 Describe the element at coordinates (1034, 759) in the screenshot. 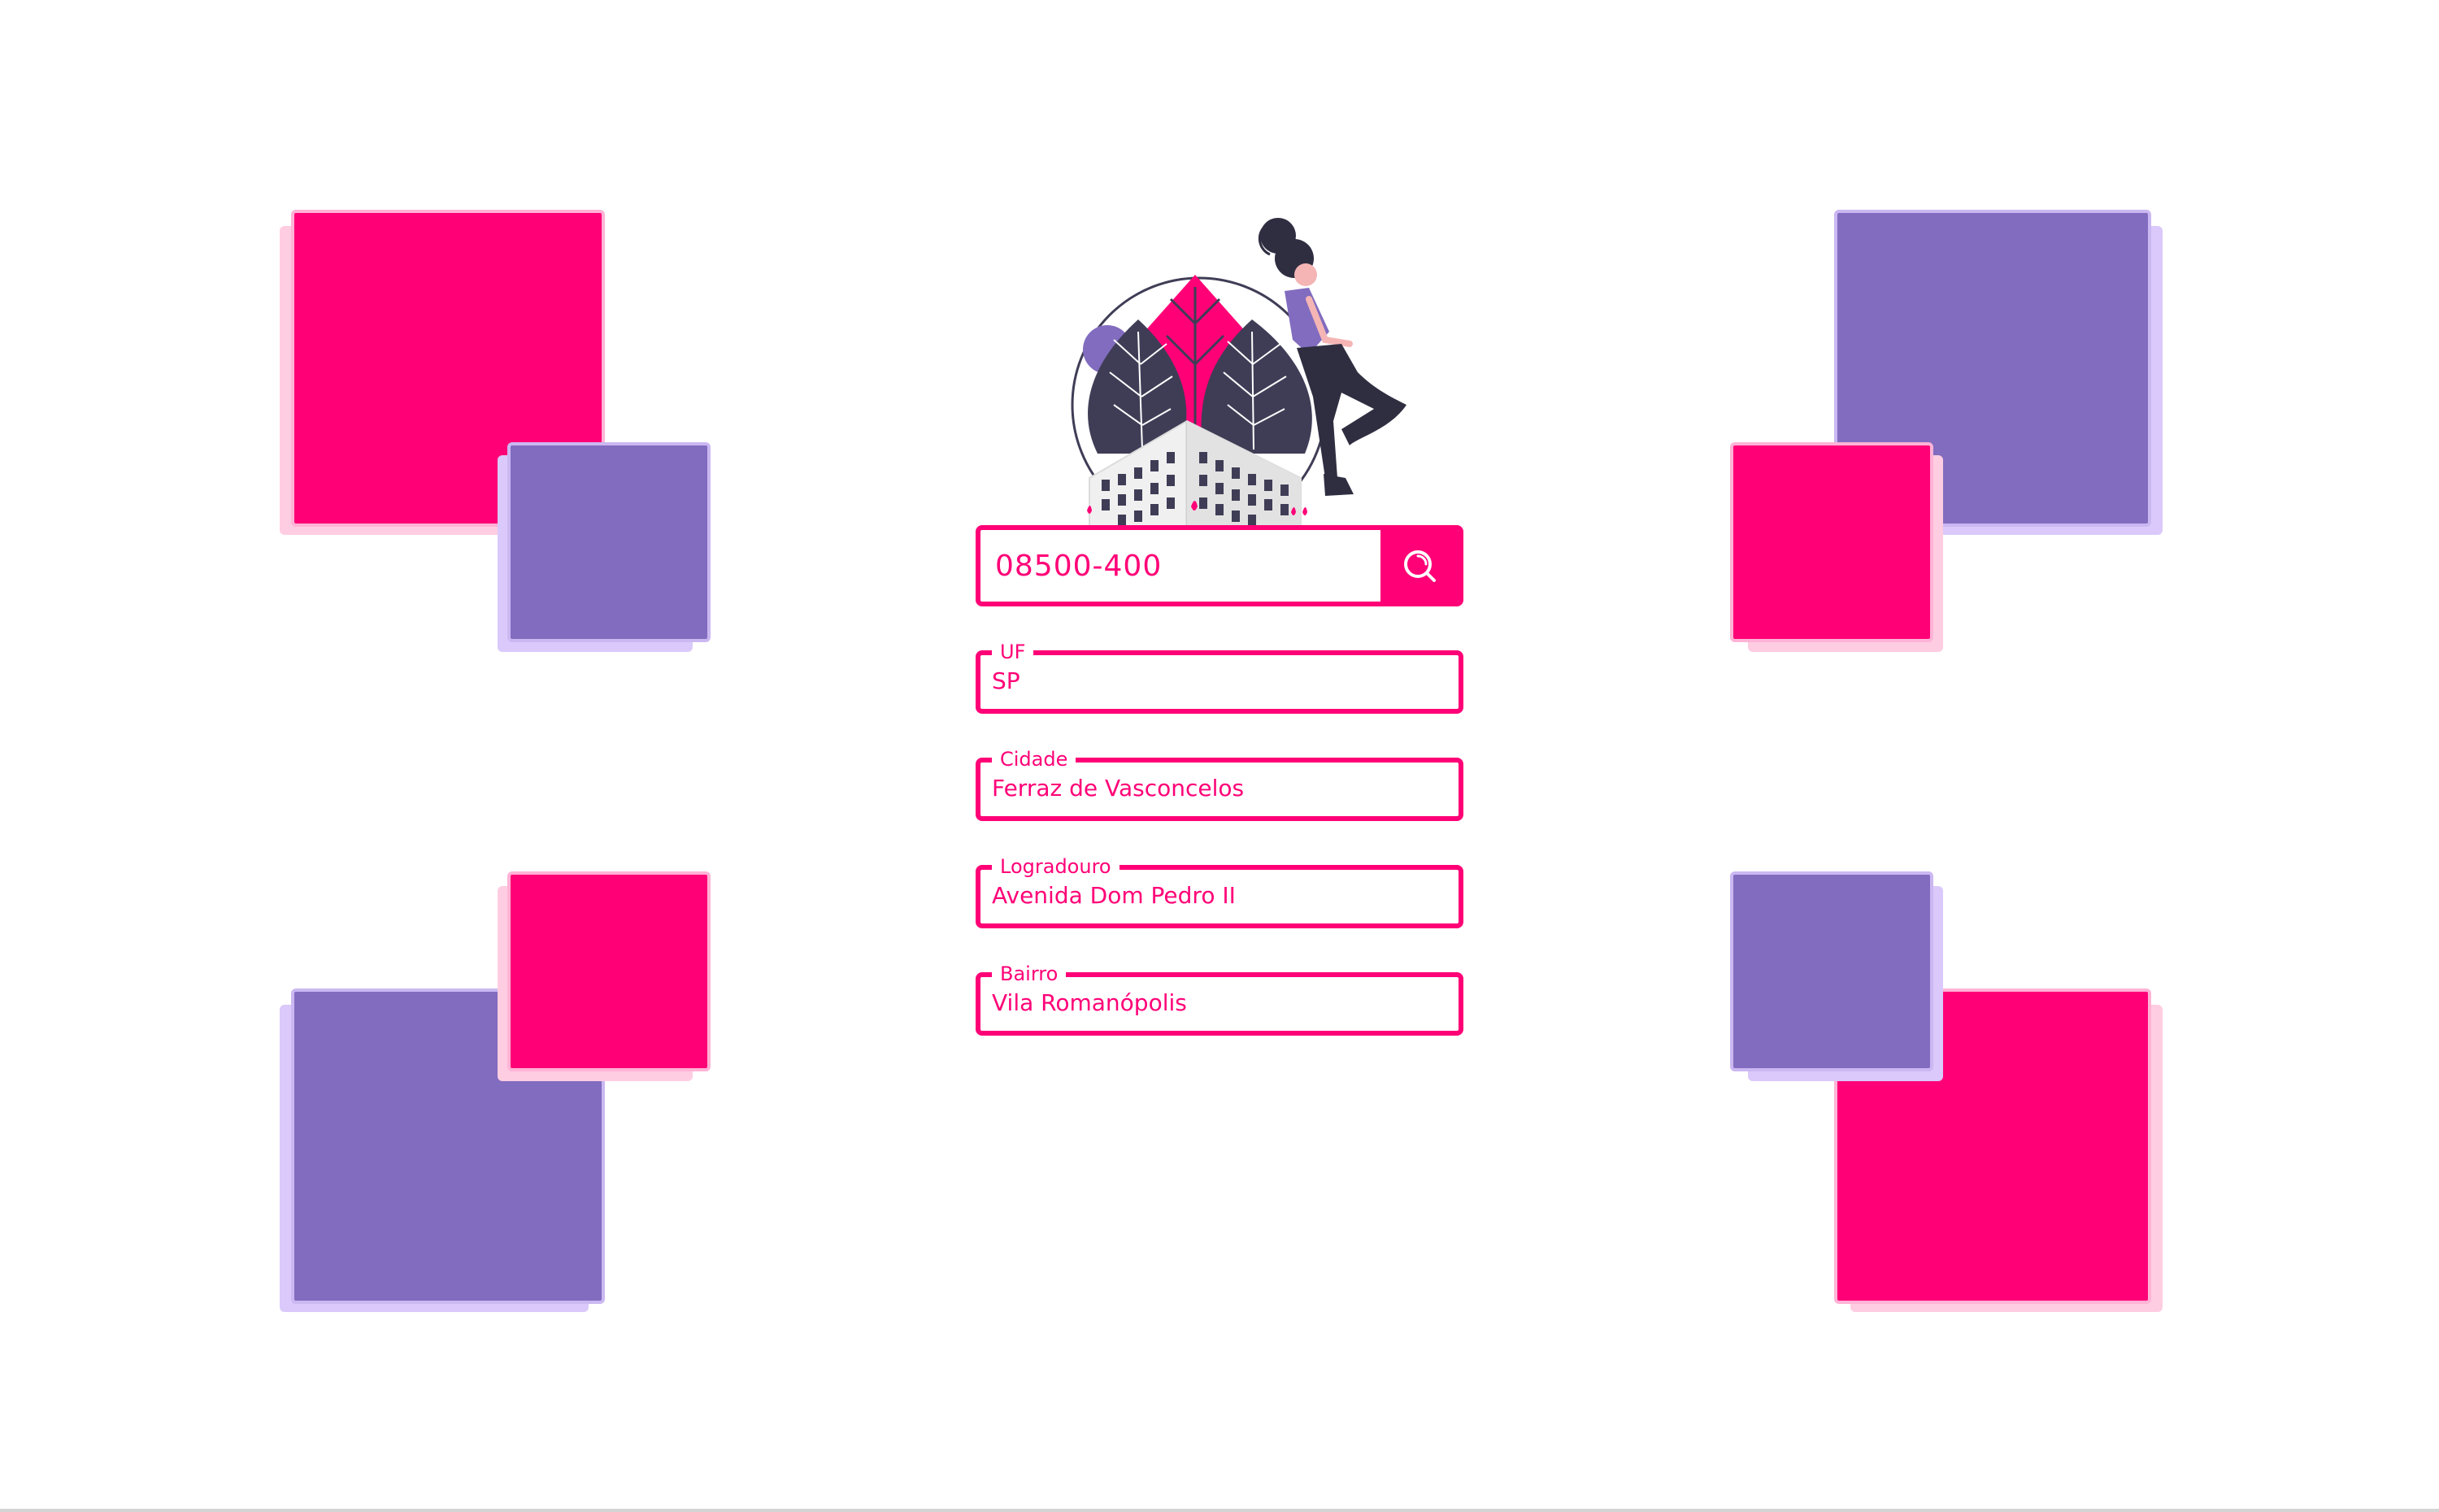

I see `cidade-label: Cidade` at that location.